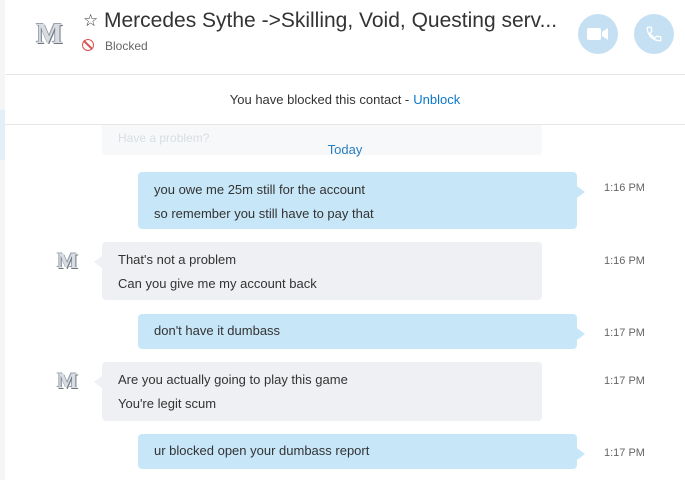 The height and width of the screenshot is (480, 685). I want to click on blocked-banner-text: You have blocked this contact -, so click(319, 99).